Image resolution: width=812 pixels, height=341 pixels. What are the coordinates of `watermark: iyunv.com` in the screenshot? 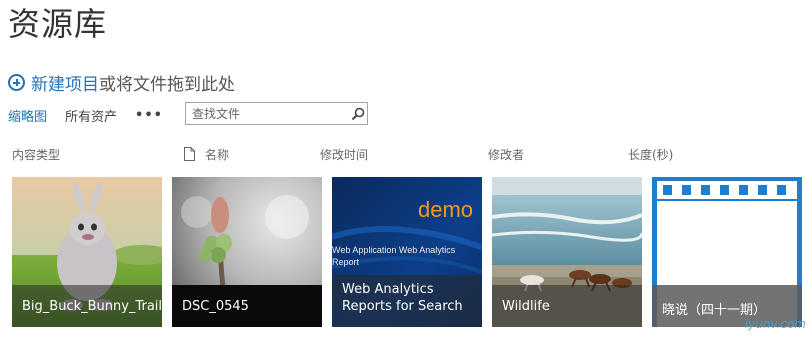 It's located at (775, 324).